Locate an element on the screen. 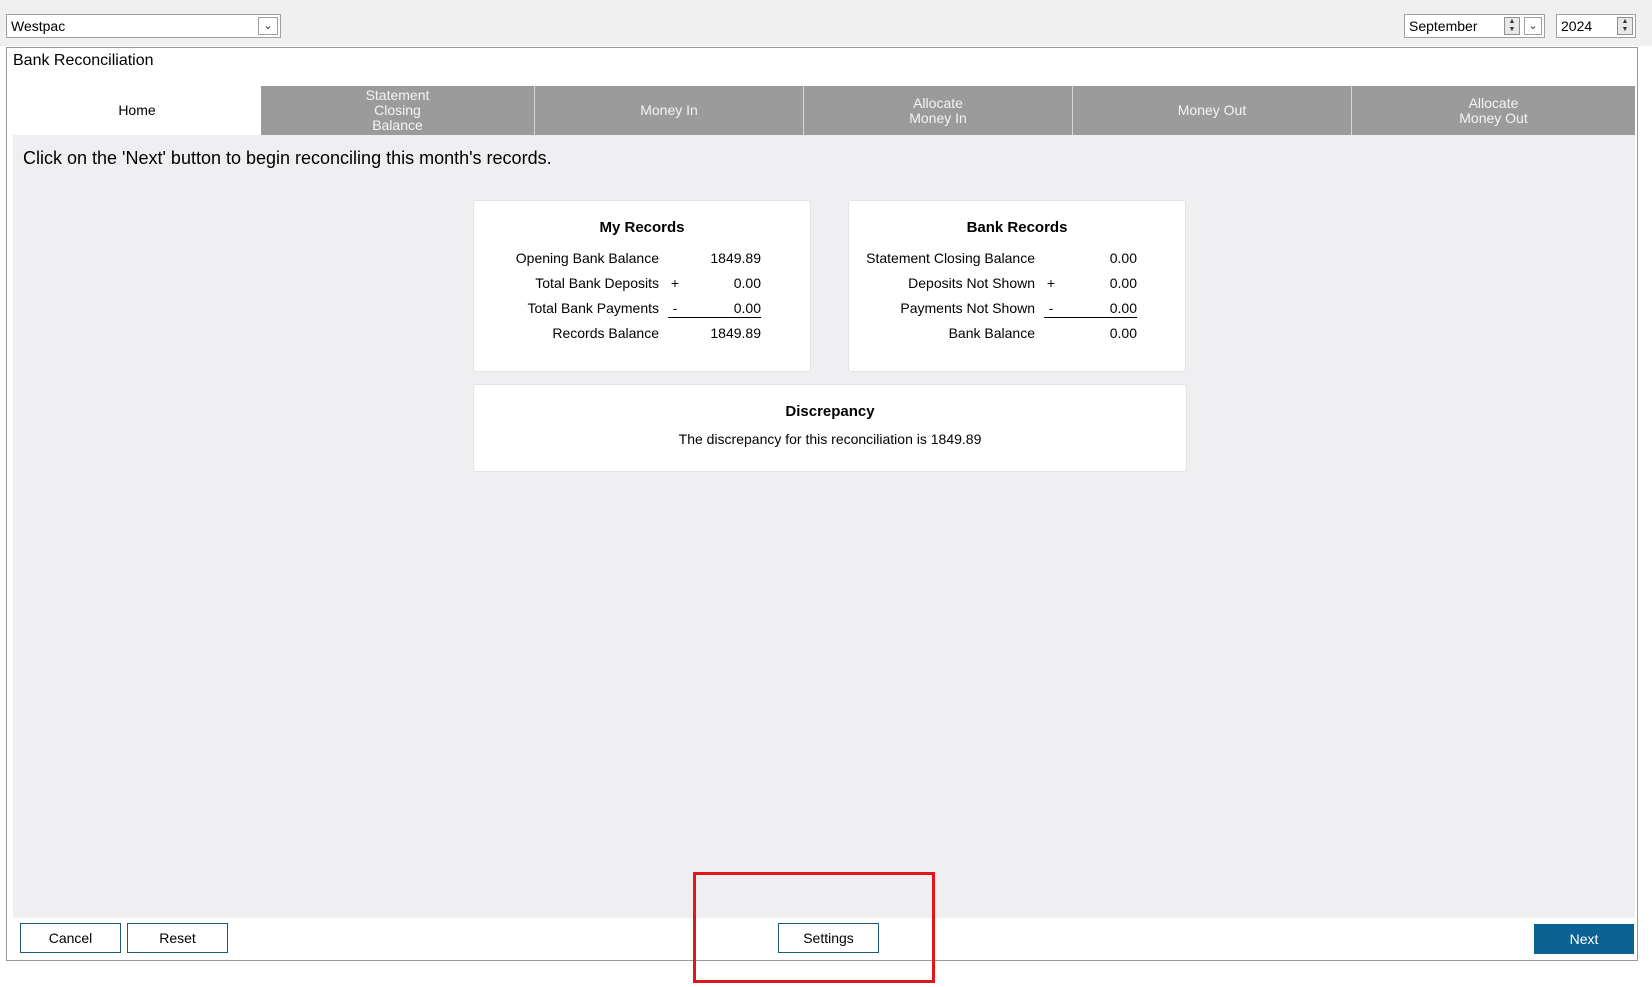 This screenshot has height=987, width=1652. bank-account-value: Westpac is located at coordinates (38, 26).